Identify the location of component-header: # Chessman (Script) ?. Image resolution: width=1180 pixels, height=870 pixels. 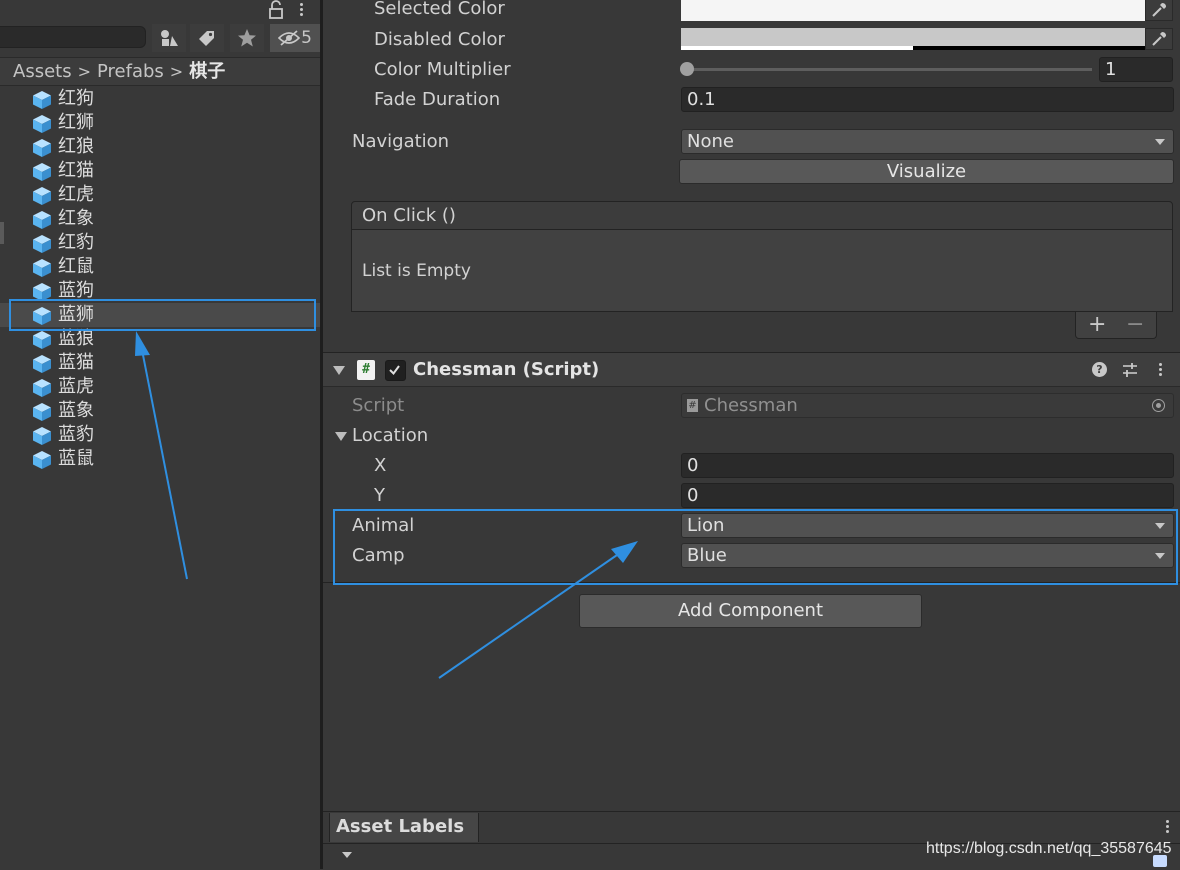
(751, 370).